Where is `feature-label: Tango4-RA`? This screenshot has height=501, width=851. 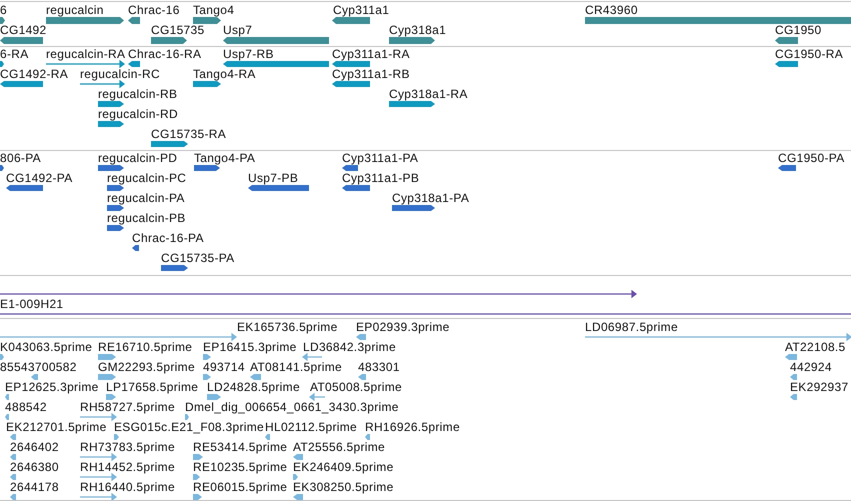
feature-label: Tango4-RA is located at coordinates (224, 74).